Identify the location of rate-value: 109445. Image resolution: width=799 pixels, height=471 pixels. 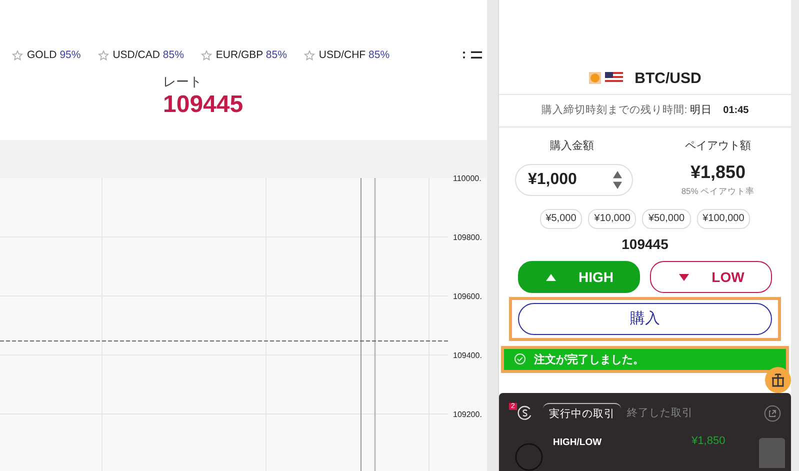
(203, 105).